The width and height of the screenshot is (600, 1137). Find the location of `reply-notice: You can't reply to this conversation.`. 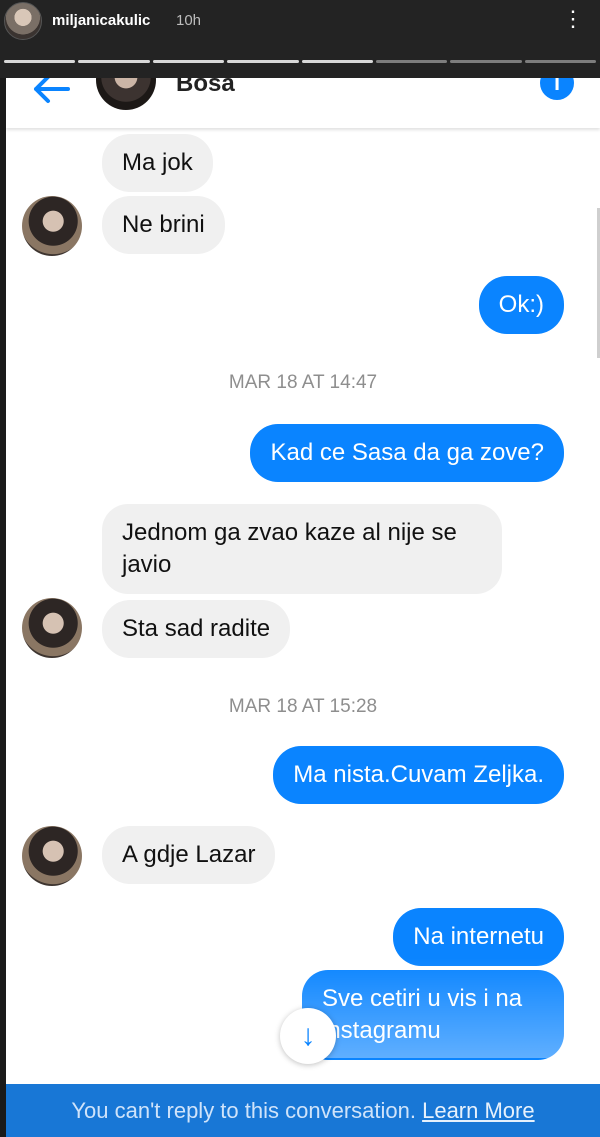

reply-notice: You can't reply to this conversation. is located at coordinates (243, 1110).